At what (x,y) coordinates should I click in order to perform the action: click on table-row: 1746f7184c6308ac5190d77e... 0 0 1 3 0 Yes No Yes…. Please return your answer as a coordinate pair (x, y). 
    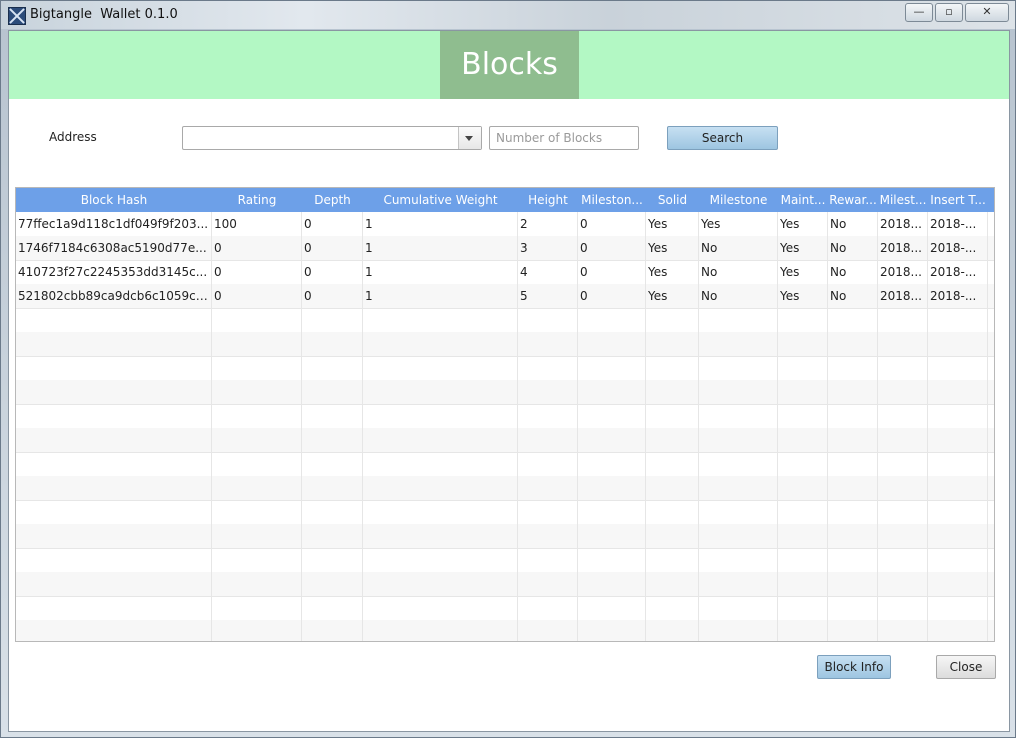
    Looking at the image, I should click on (505, 248).